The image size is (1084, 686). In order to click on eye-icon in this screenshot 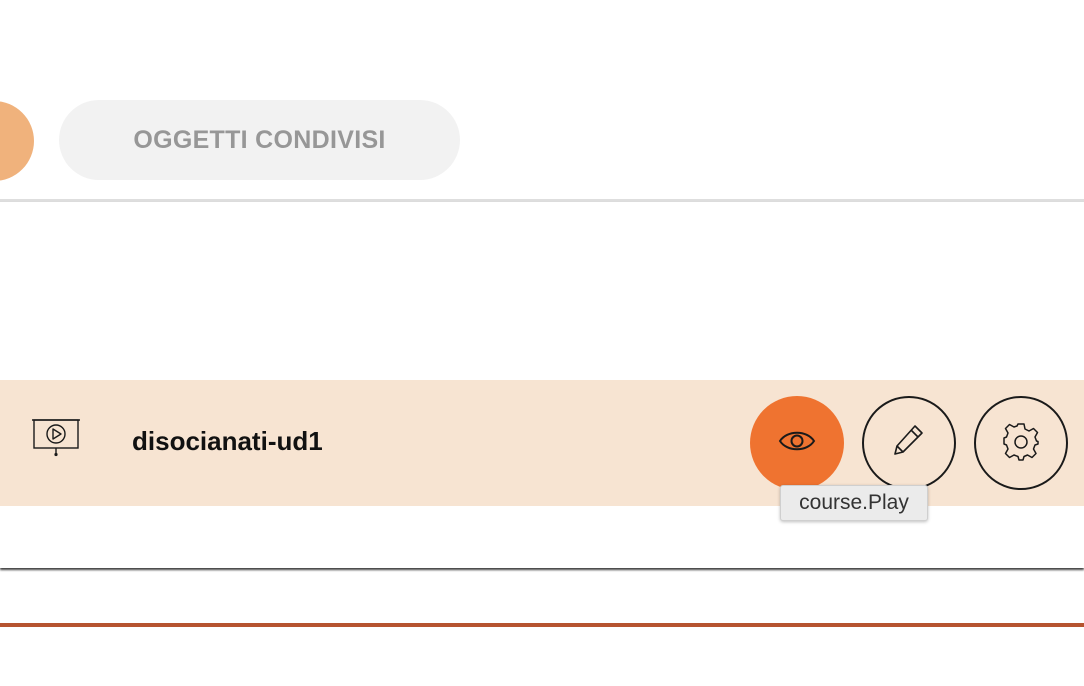, I will do `click(797, 443)`.